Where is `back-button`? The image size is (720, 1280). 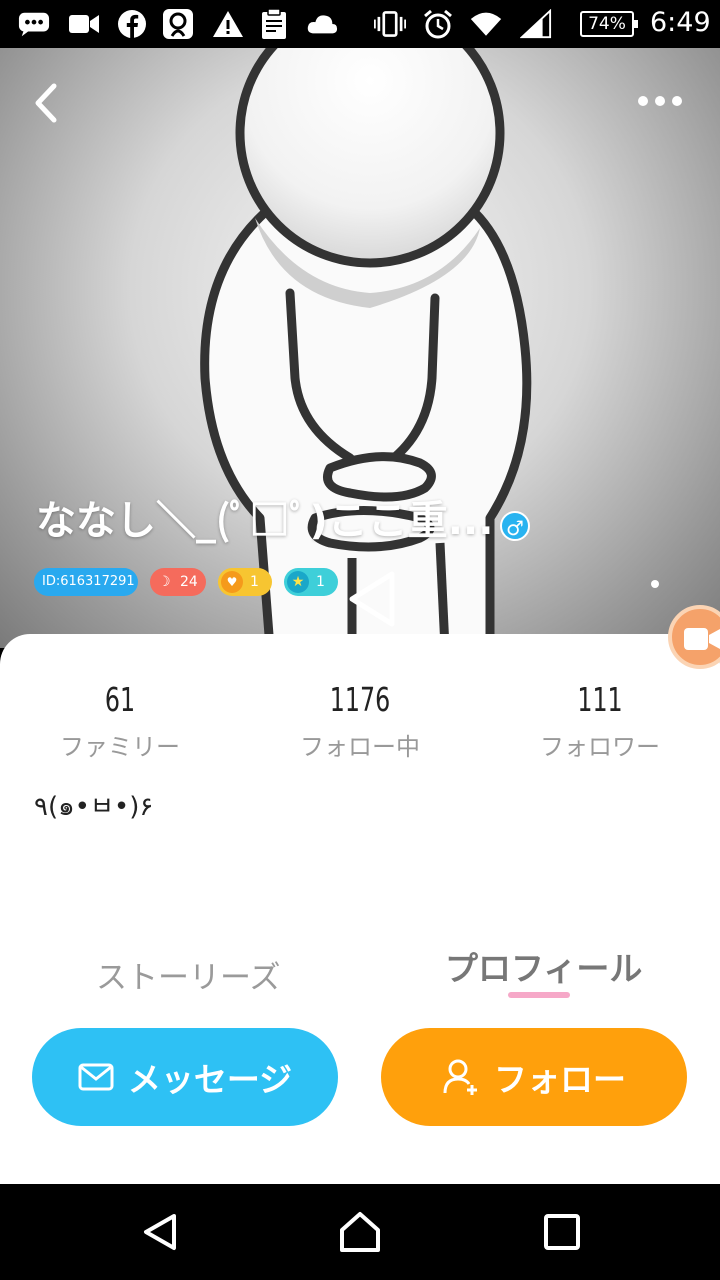 back-button is located at coordinates (48, 103).